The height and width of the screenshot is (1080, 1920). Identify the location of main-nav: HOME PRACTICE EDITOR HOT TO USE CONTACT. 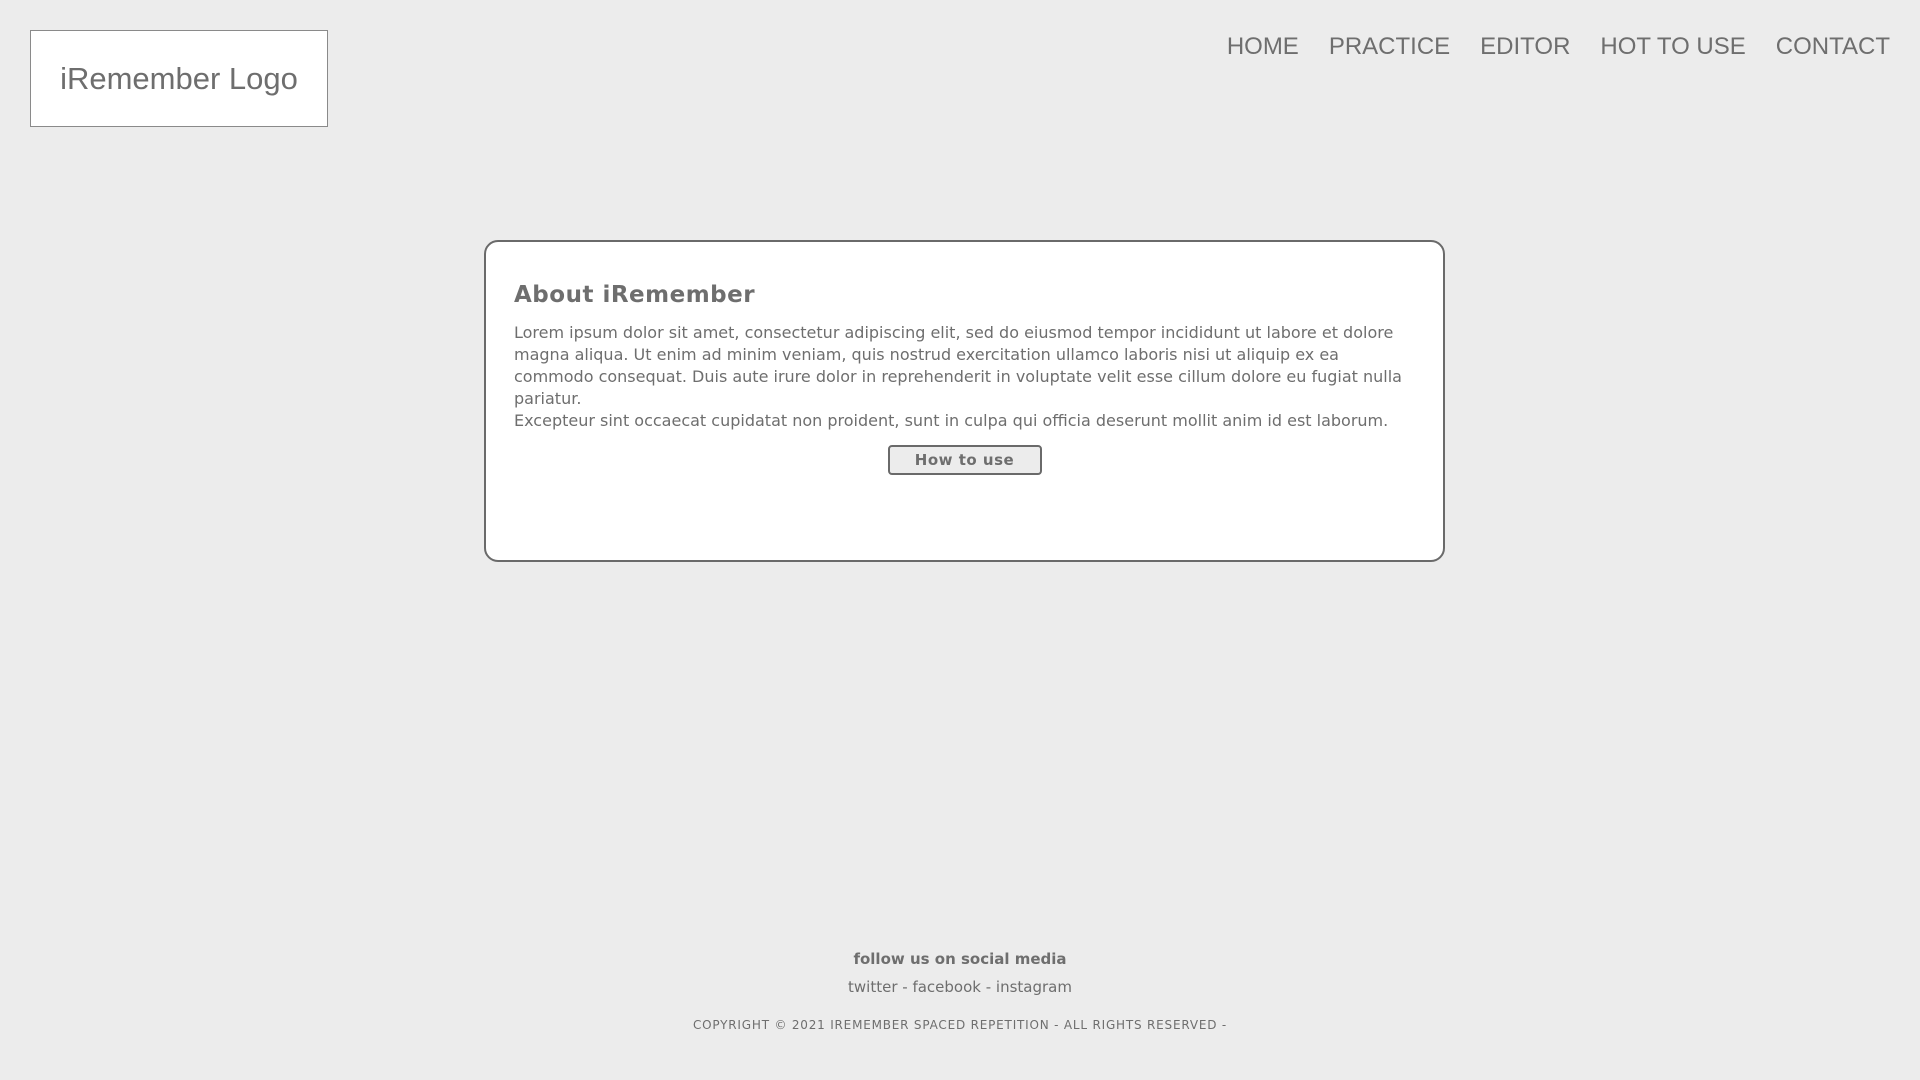
(1543, 47).